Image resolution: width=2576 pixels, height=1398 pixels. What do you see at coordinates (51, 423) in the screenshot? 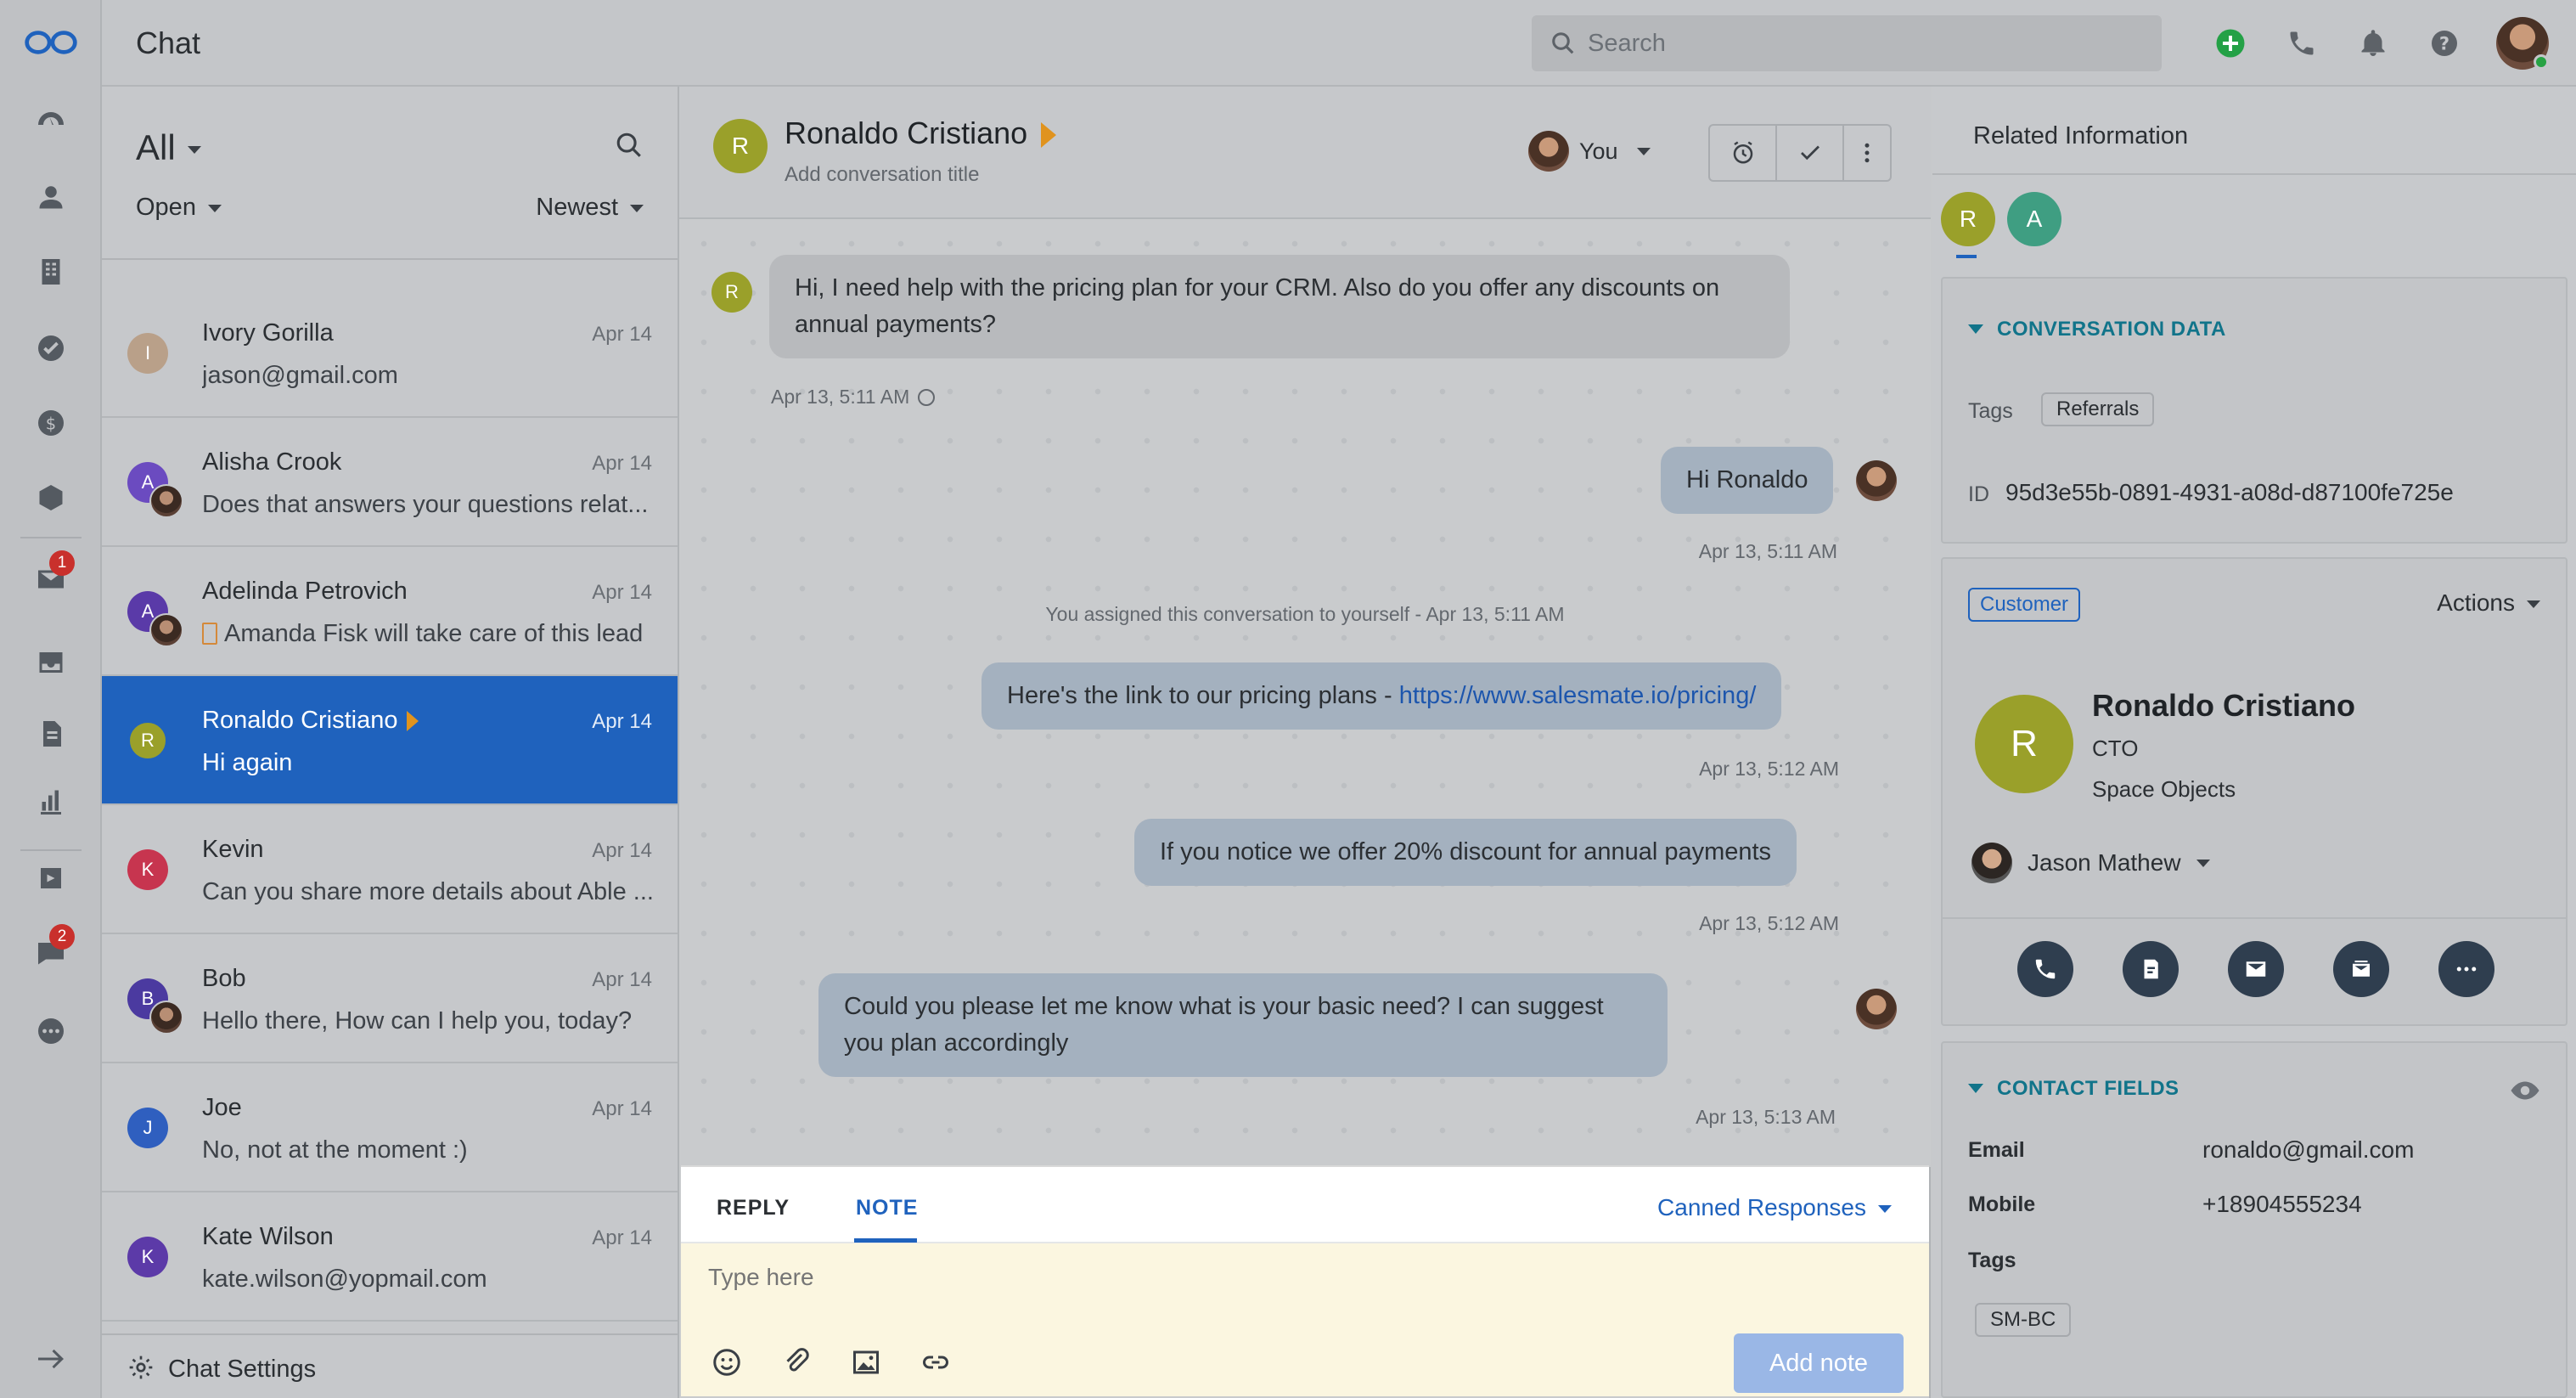
I see `deals-icon: $` at bounding box center [51, 423].